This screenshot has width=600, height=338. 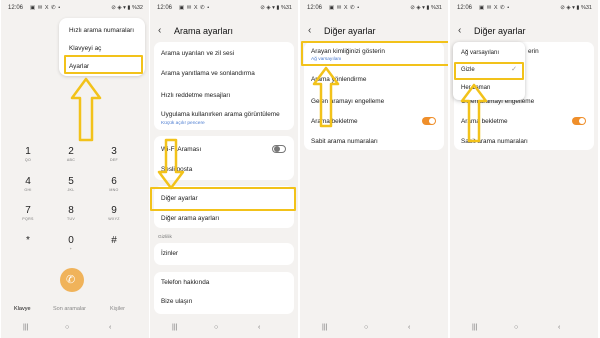 What do you see at coordinates (72, 280) in the screenshot?
I see `call-button: ✆` at bounding box center [72, 280].